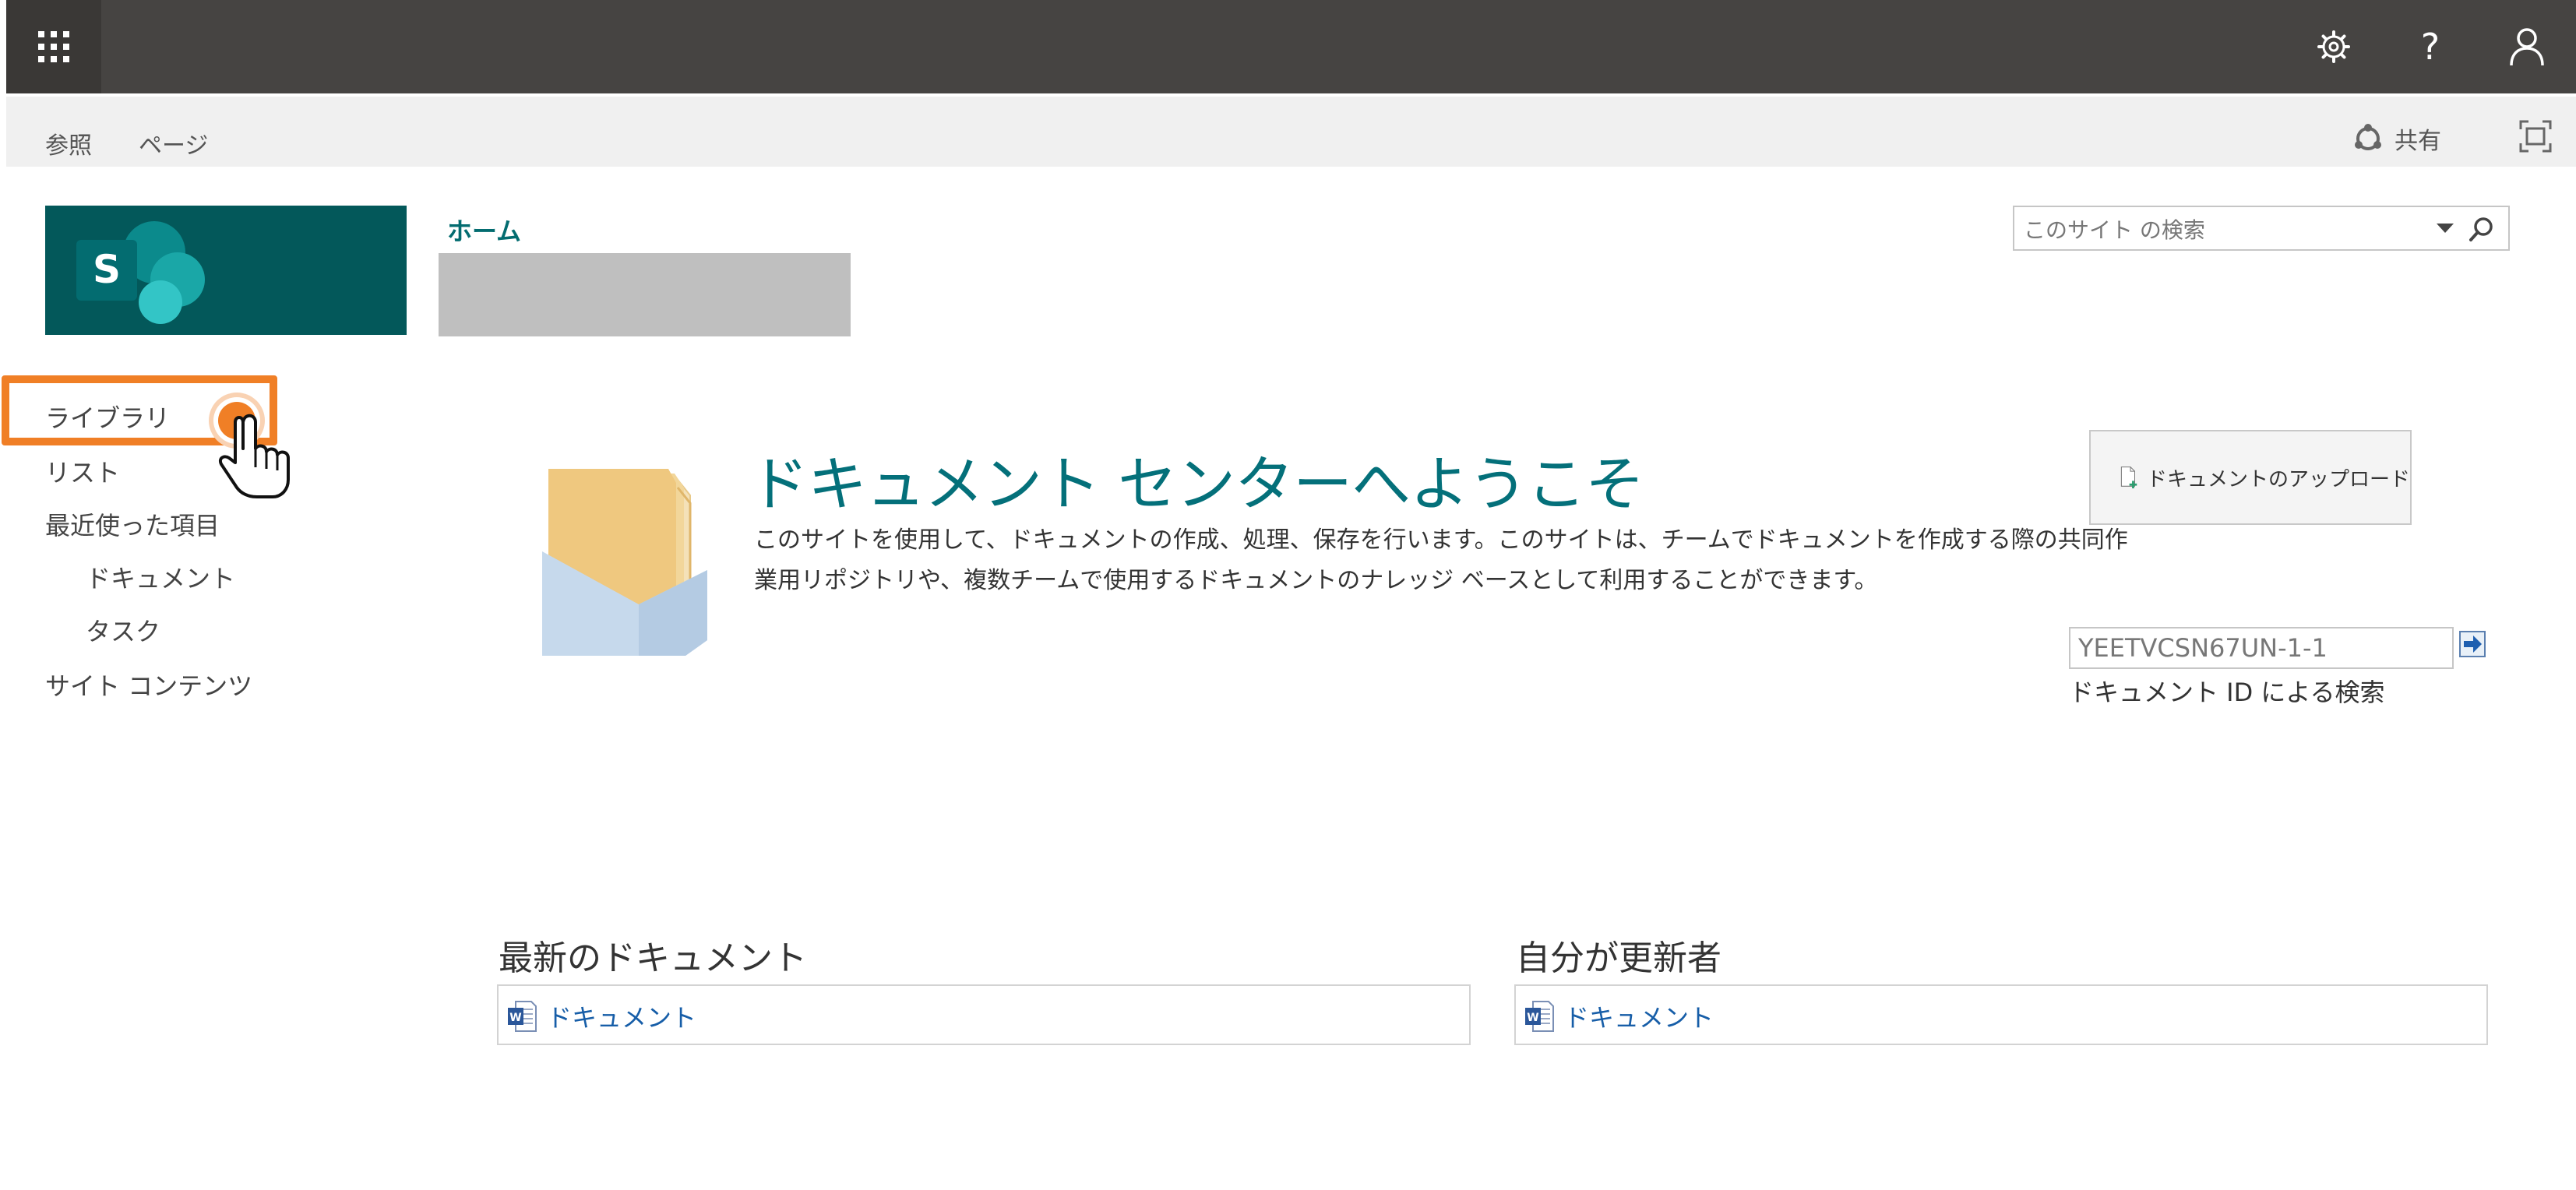 The image size is (2576, 1190). I want to click on nav-item-lists: リスト, so click(82, 471).